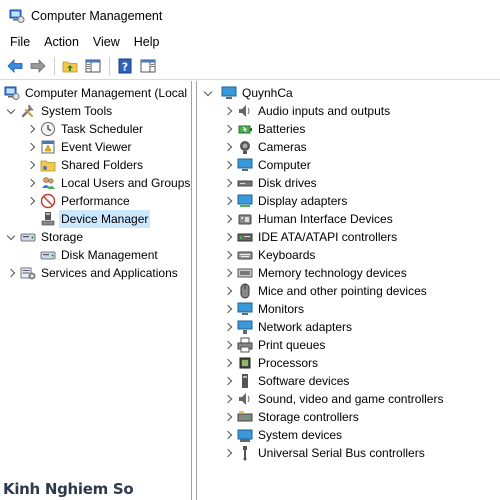 The width and height of the screenshot is (500, 500). I want to click on tree-item-event-viewer: Event Viewer, so click(79, 147).